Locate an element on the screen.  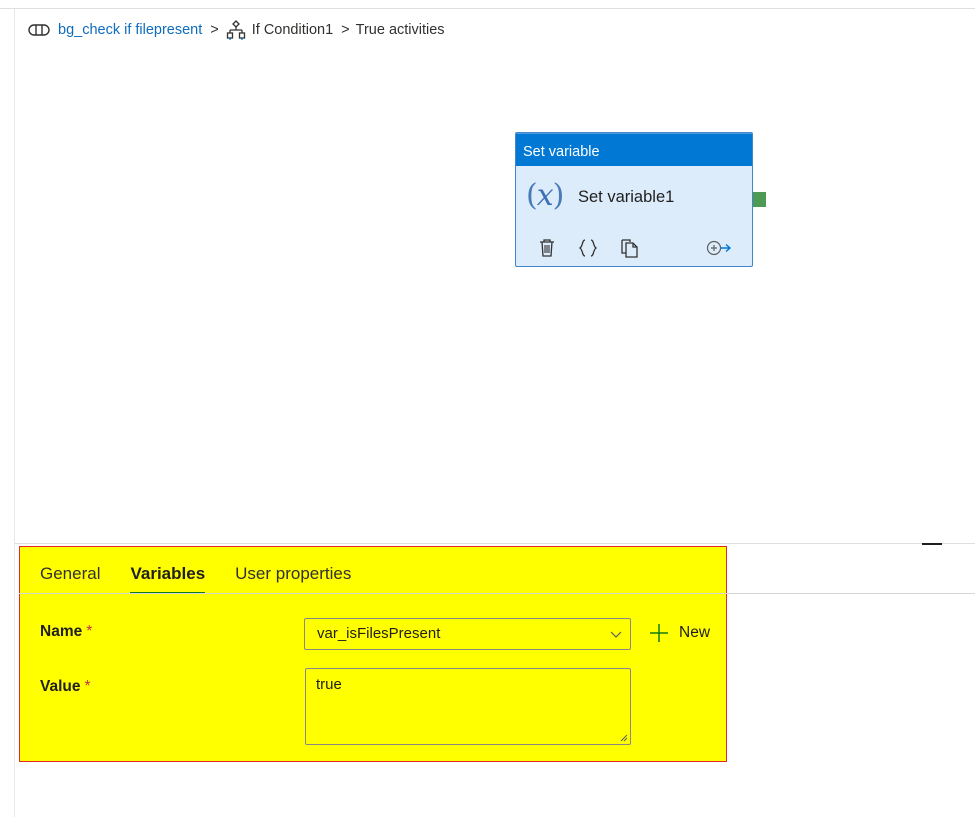
breadcrumb-current: True activities is located at coordinates (400, 30).